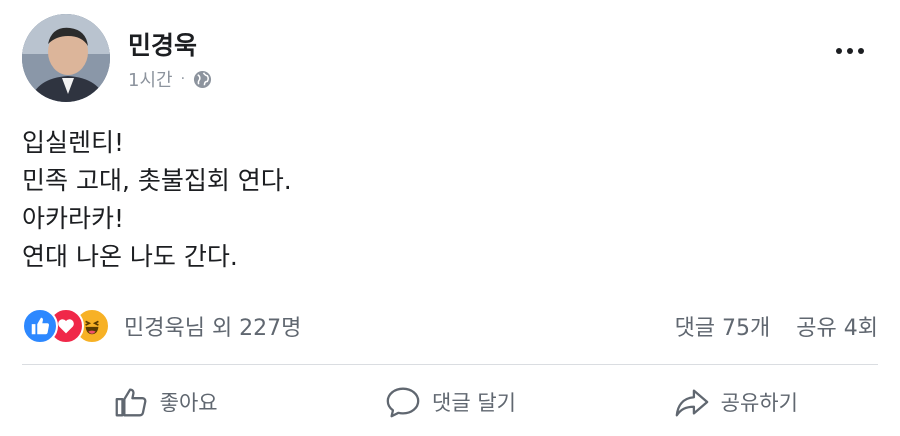 Image resolution: width=900 pixels, height=436 pixels. What do you see at coordinates (213, 328) in the screenshot?
I see `reaction-summary-text: 민경욱님 외 227명` at bounding box center [213, 328].